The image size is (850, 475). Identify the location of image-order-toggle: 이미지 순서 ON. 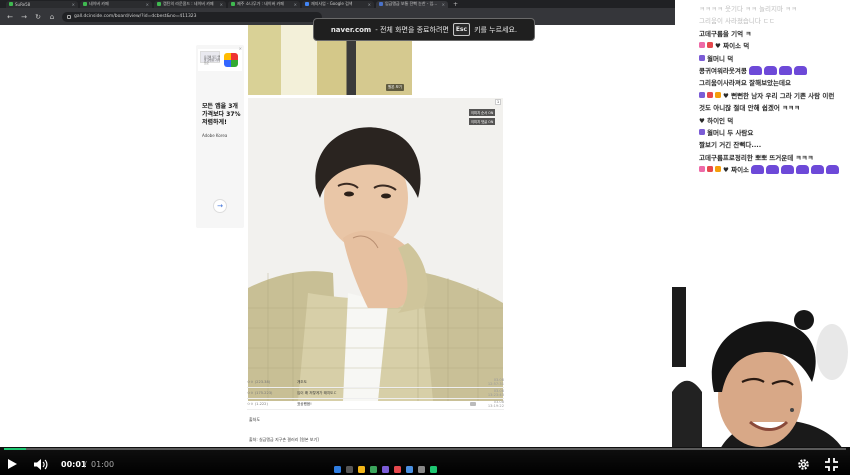
(482, 112).